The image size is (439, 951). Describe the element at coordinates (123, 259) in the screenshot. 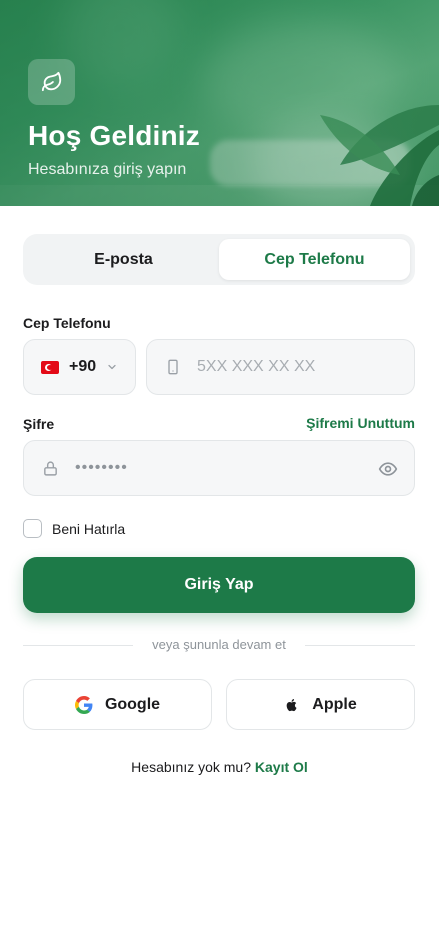

I see `tab-email: E-posta` at that location.